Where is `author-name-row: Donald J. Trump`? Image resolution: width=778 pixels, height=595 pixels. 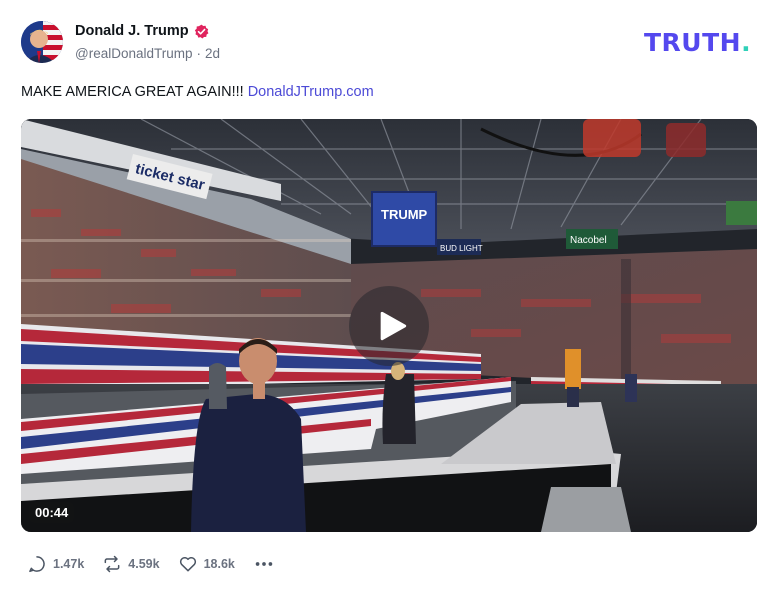 author-name-row: Donald J. Trump is located at coordinates (142, 31).